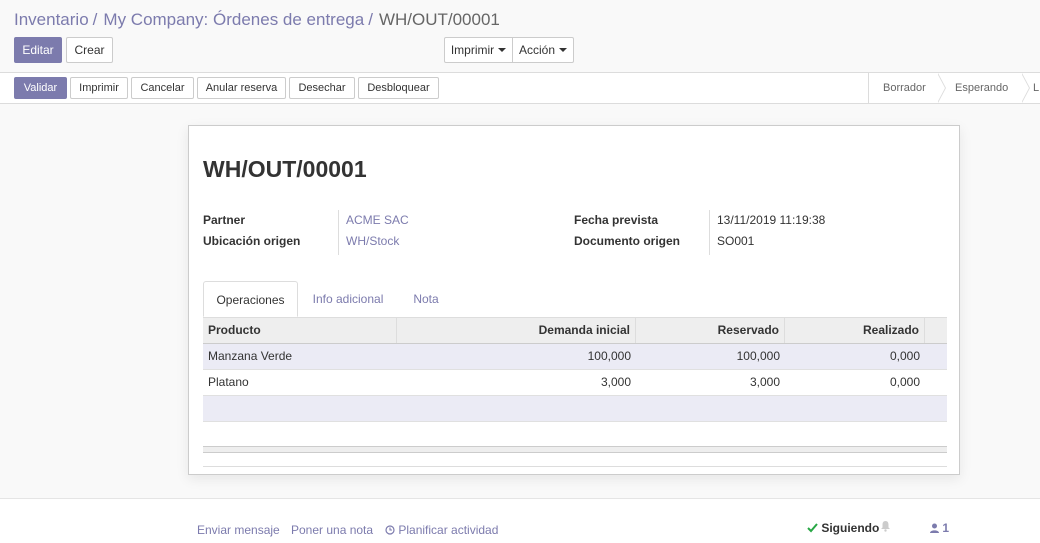  What do you see at coordinates (575, 357) in the screenshot?
I see `table-row: Manzana Verde 100,000 100,000 0,000` at bounding box center [575, 357].